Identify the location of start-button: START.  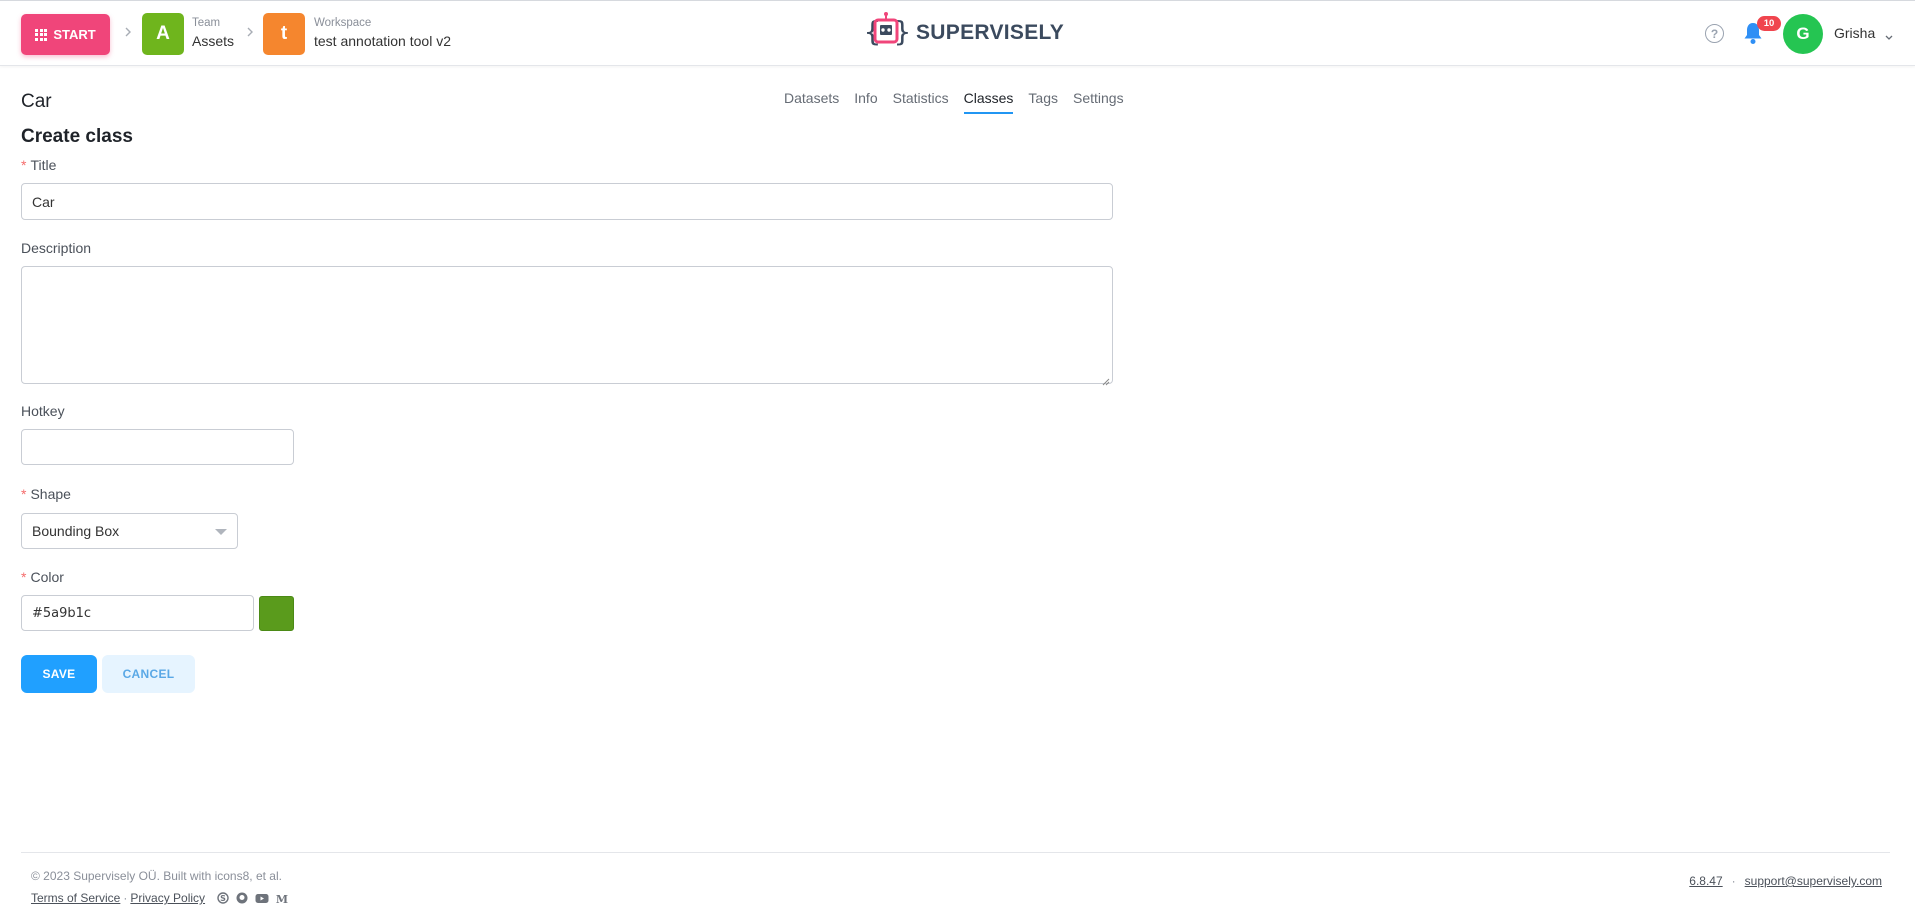
(65, 34).